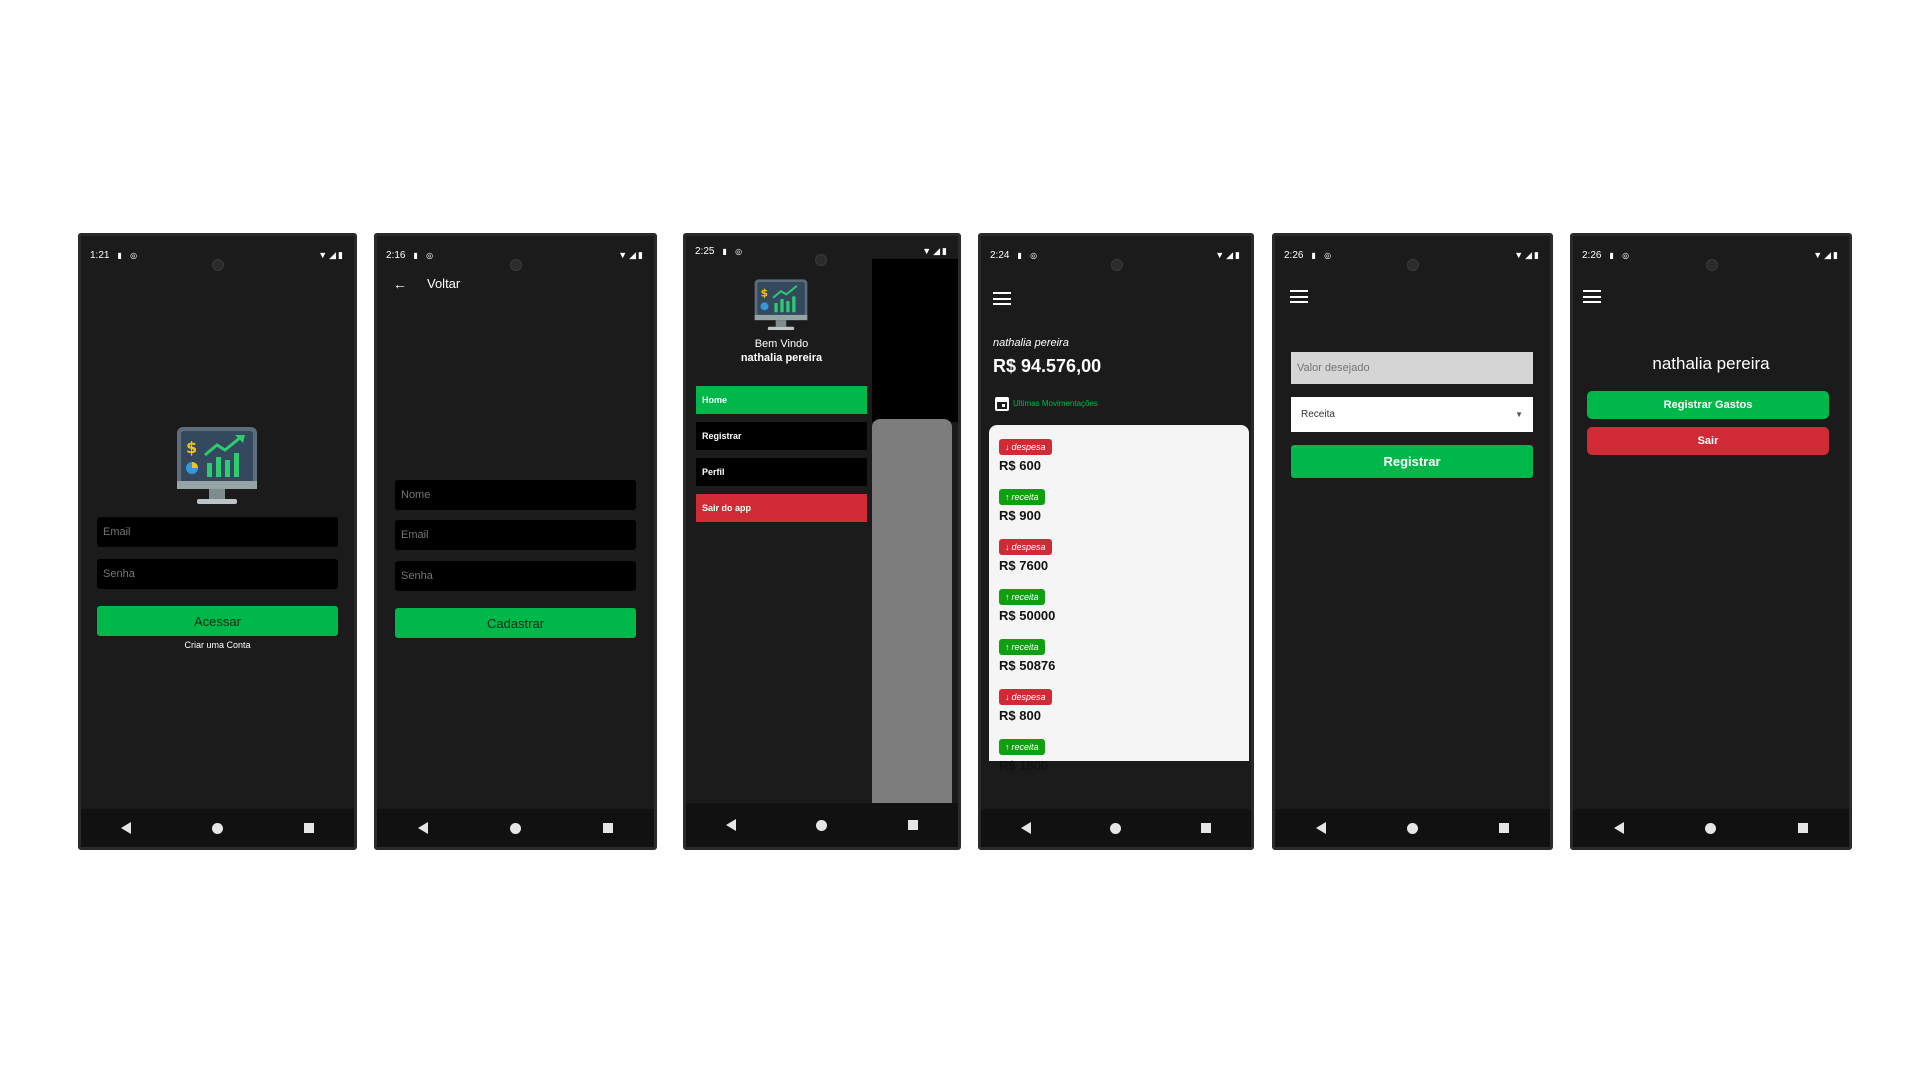 This screenshot has width=1920, height=1080. Describe the element at coordinates (781, 358) in the screenshot. I see `drawer-user-name: nathalia pereira` at that location.